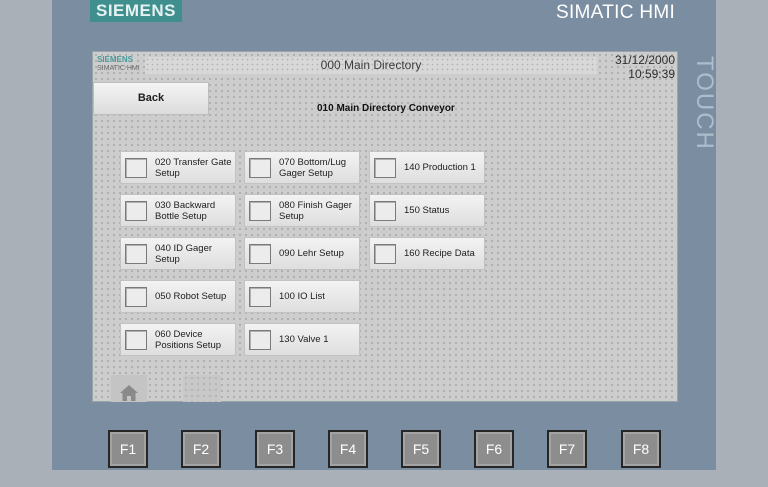  What do you see at coordinates (440, 167) in the screenshot?
I see `menu-button-label: 140 Production 1` at bounding box center [440, 167].